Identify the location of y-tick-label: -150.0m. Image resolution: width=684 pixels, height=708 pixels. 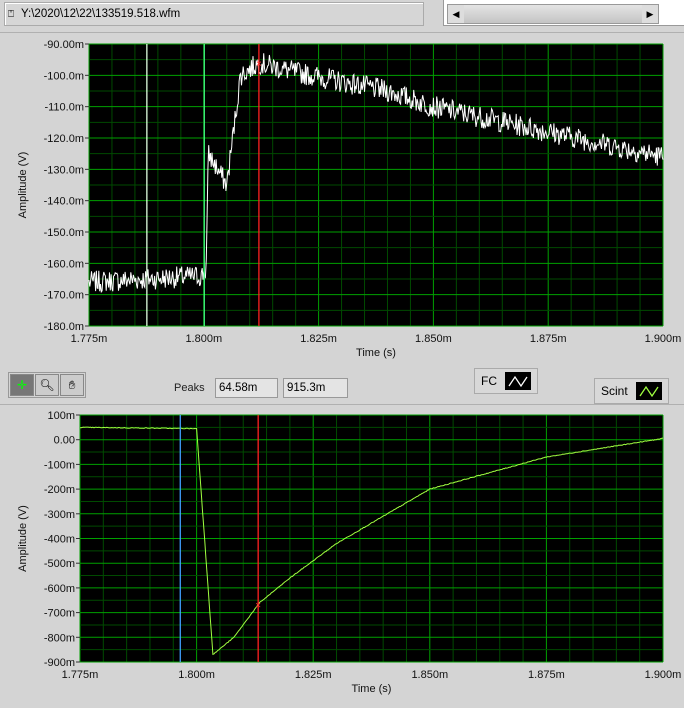
(64, 233).